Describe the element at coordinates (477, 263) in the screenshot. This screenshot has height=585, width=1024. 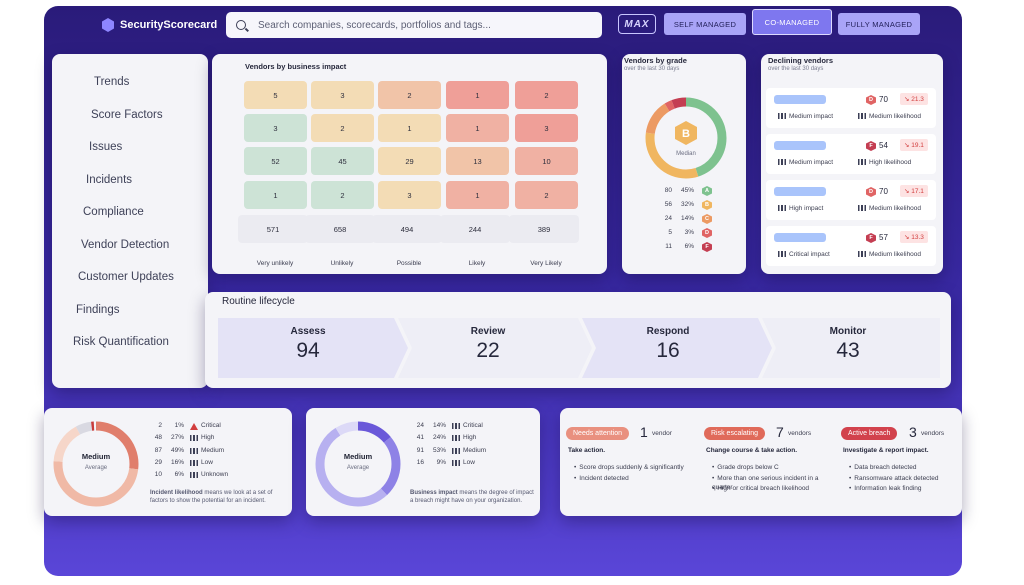
I see `impact-column-label: Likely` at that location.